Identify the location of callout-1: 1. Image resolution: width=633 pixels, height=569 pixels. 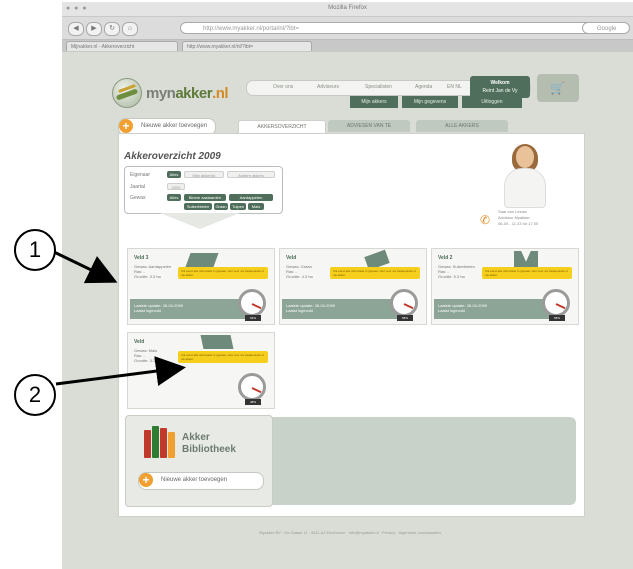
(35, 250).